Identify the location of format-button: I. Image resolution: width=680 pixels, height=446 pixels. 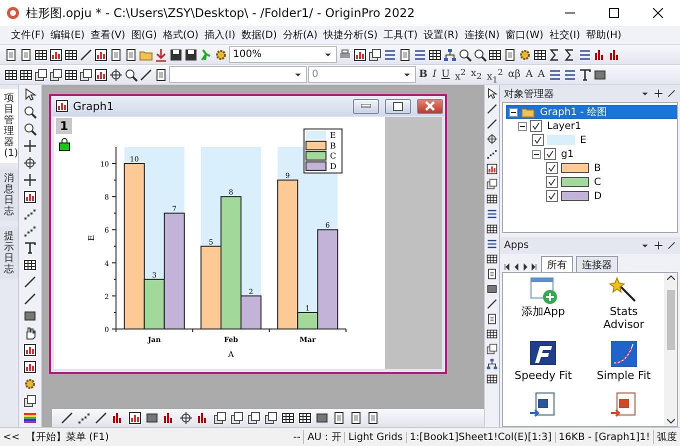
(434, 74).